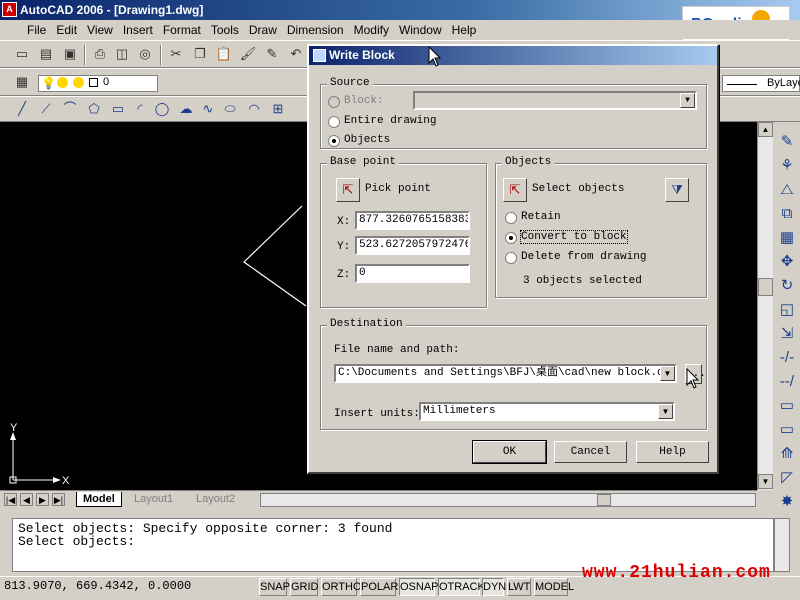 The height and width of the screenshot is (600, 800). I want to click on join-icon: ▭, so click(787, 430).